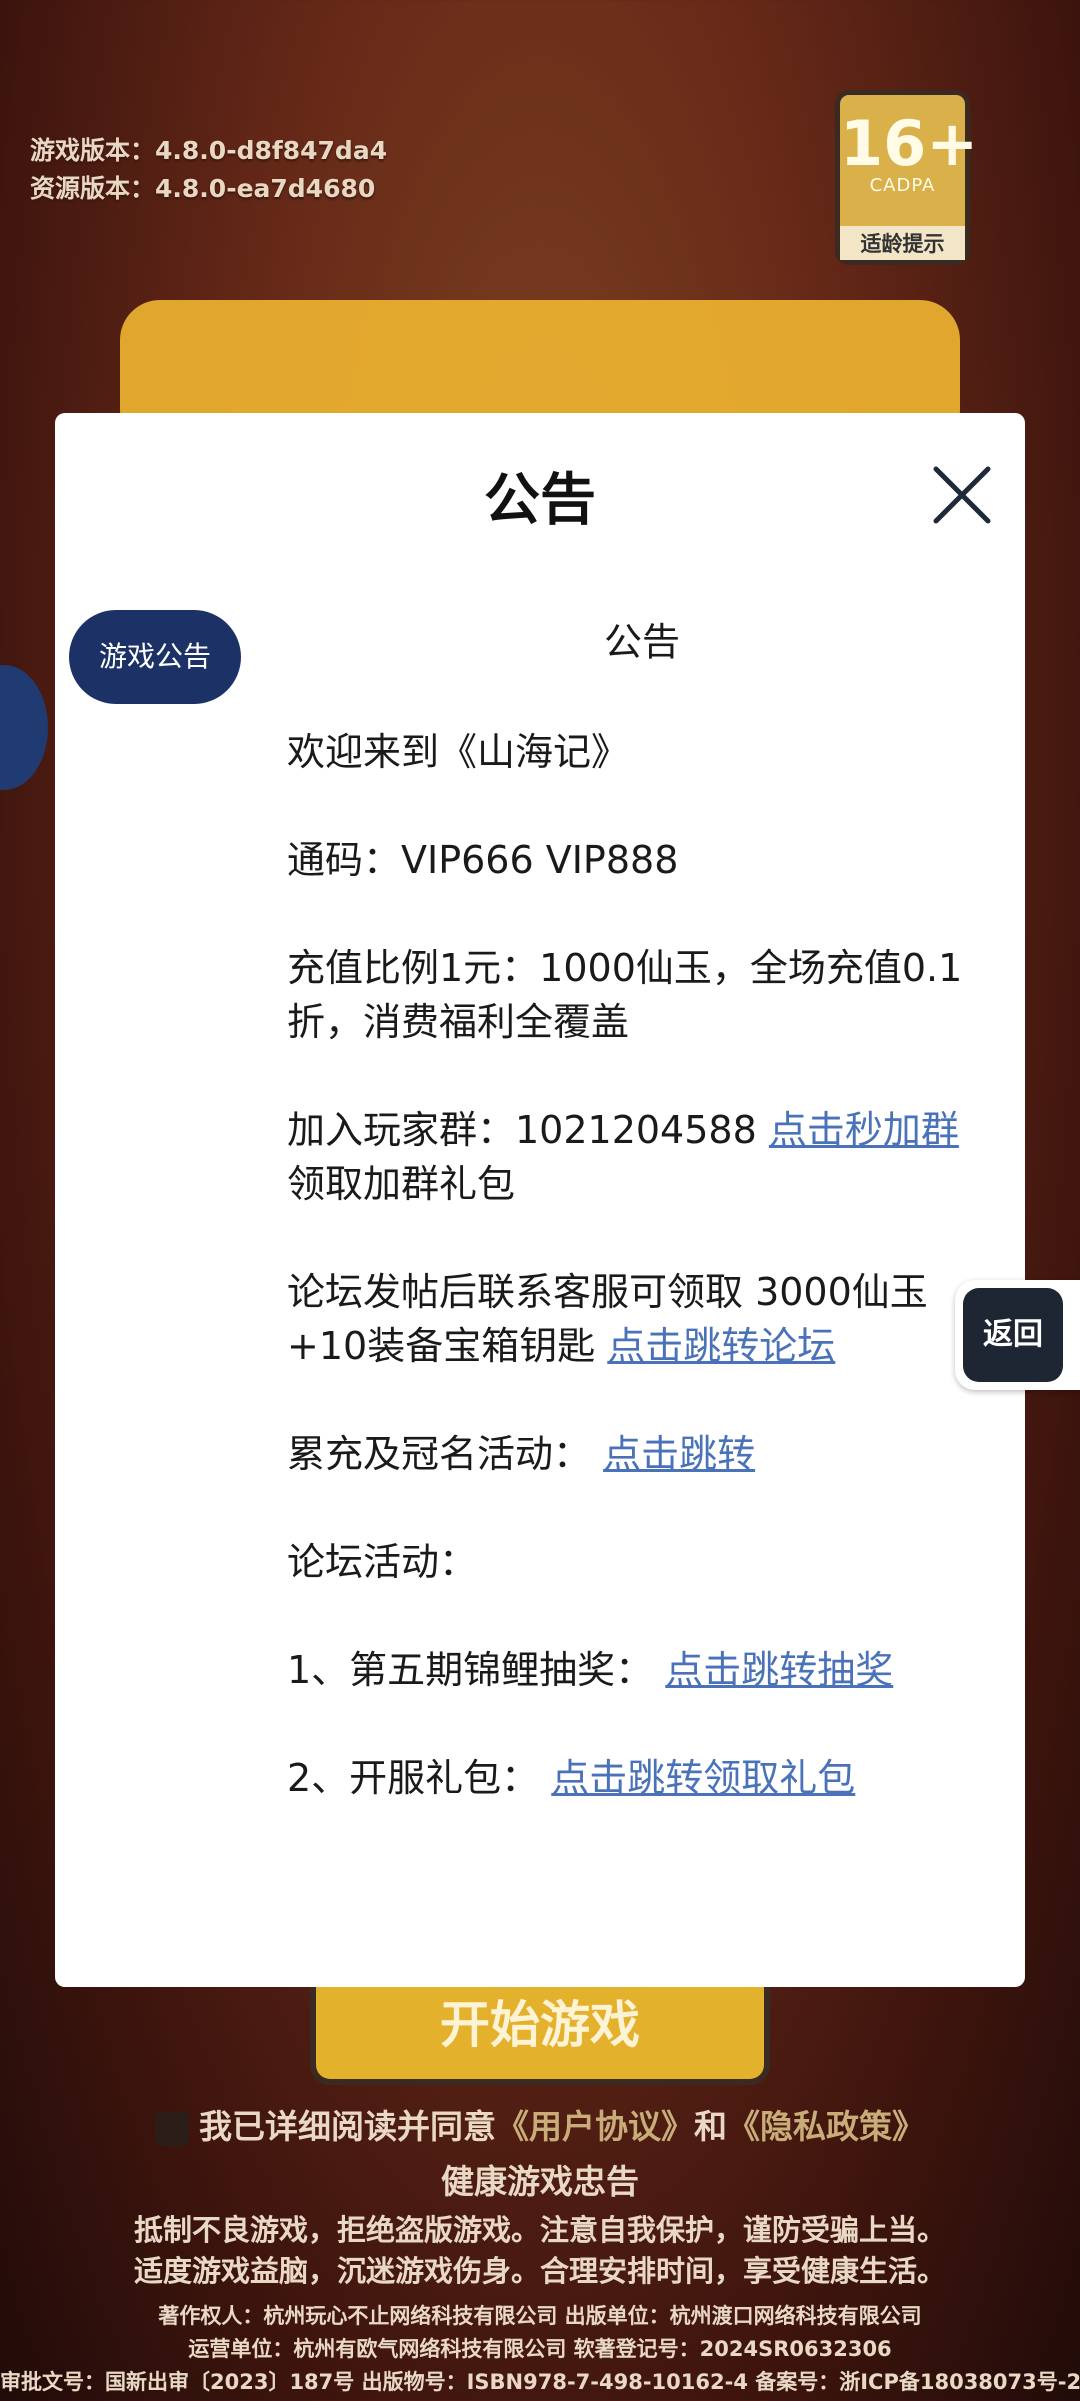  Describe the element at coordinates (265, 188) in the screenshot. I see `resource-version-value: 4.8.0-ea7d4680` at that location.